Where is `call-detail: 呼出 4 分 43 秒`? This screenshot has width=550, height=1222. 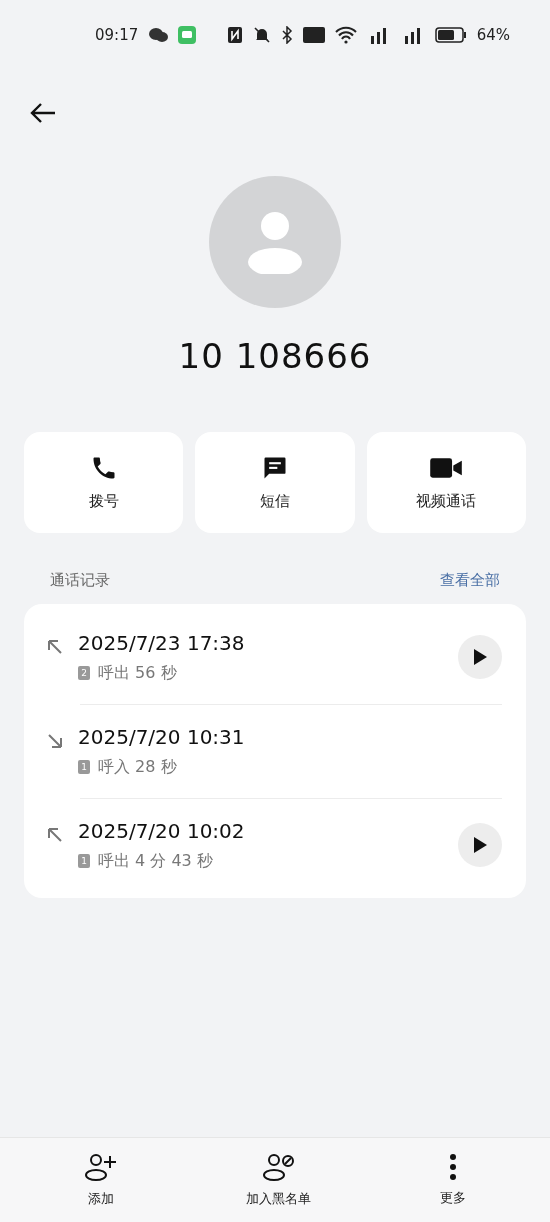 call-detail: 呼出 4 分 43 秒 is located at coordinates (155, 861).